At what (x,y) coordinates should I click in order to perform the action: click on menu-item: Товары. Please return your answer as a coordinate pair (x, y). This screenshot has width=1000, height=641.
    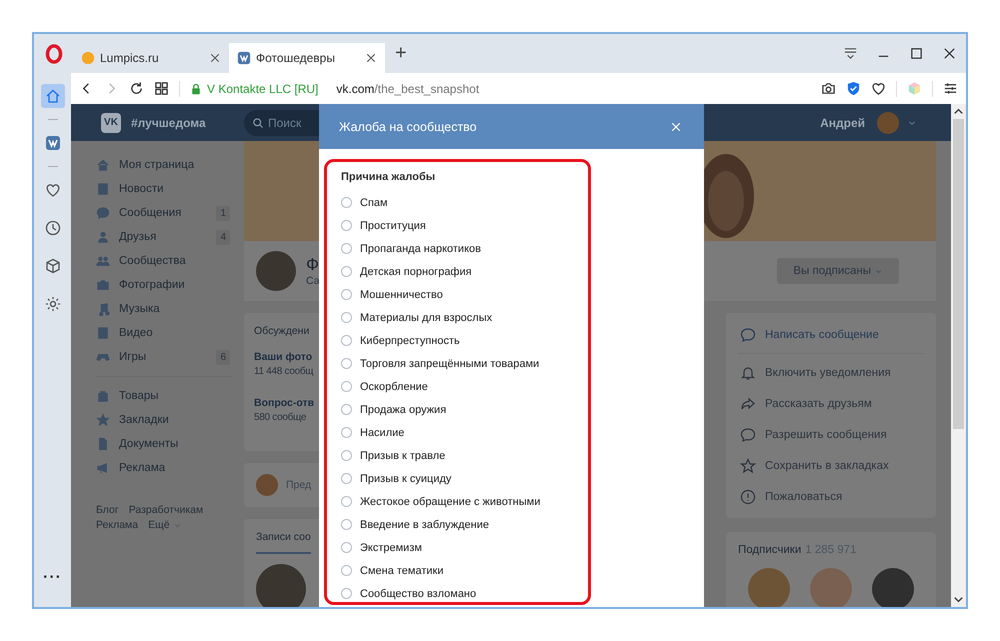
    Looking at the image, I should click on (170, 396).